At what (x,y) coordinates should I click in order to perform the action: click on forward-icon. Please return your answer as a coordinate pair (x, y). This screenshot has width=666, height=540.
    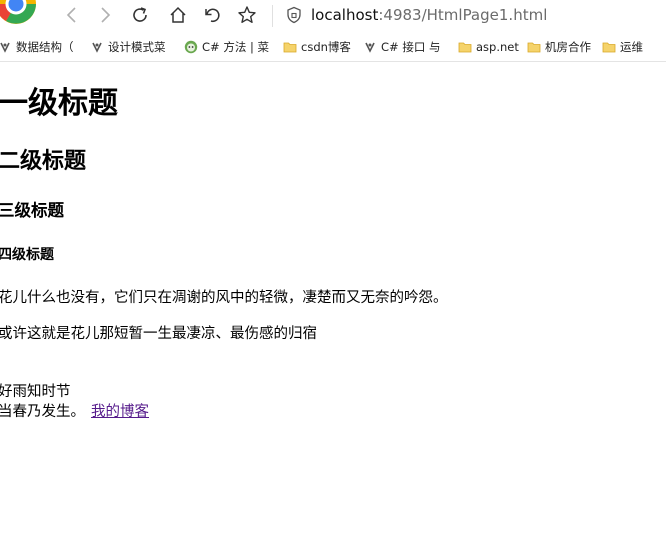
    Looking at the image, I should click on (106, 15).